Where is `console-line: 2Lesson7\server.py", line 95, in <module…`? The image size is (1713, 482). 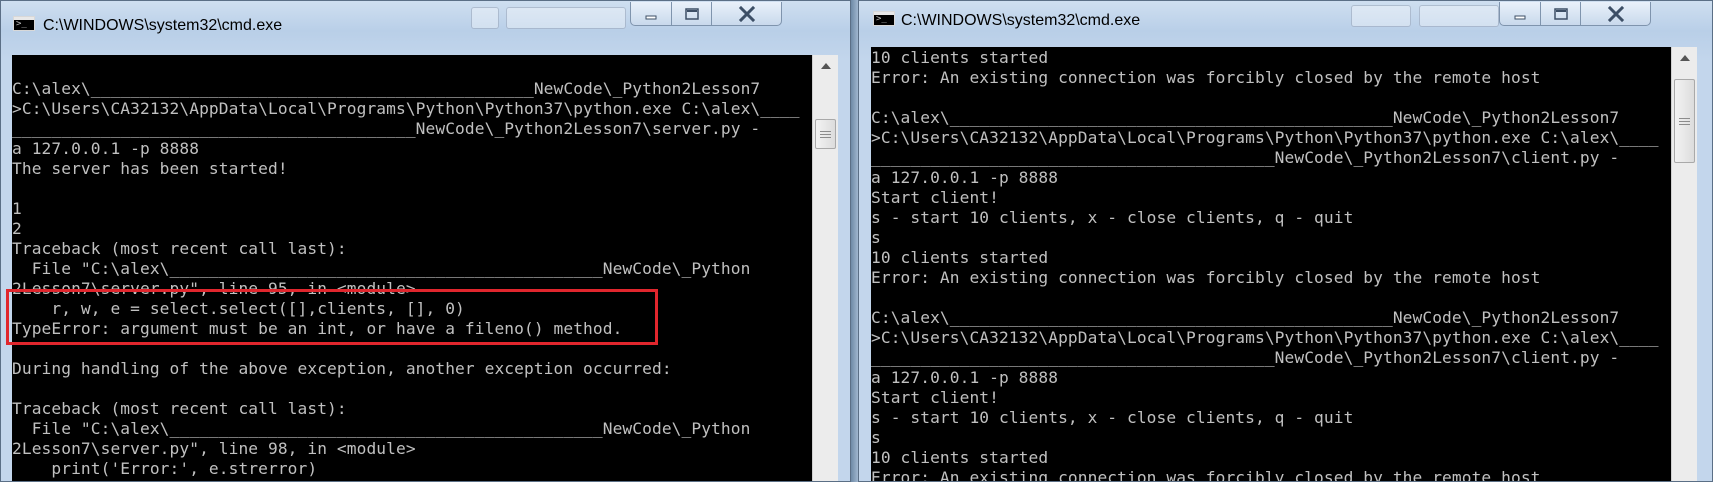
console-line: 2Lesson7\server.py", line 95, in <module… is located at coordinates (214, 288).